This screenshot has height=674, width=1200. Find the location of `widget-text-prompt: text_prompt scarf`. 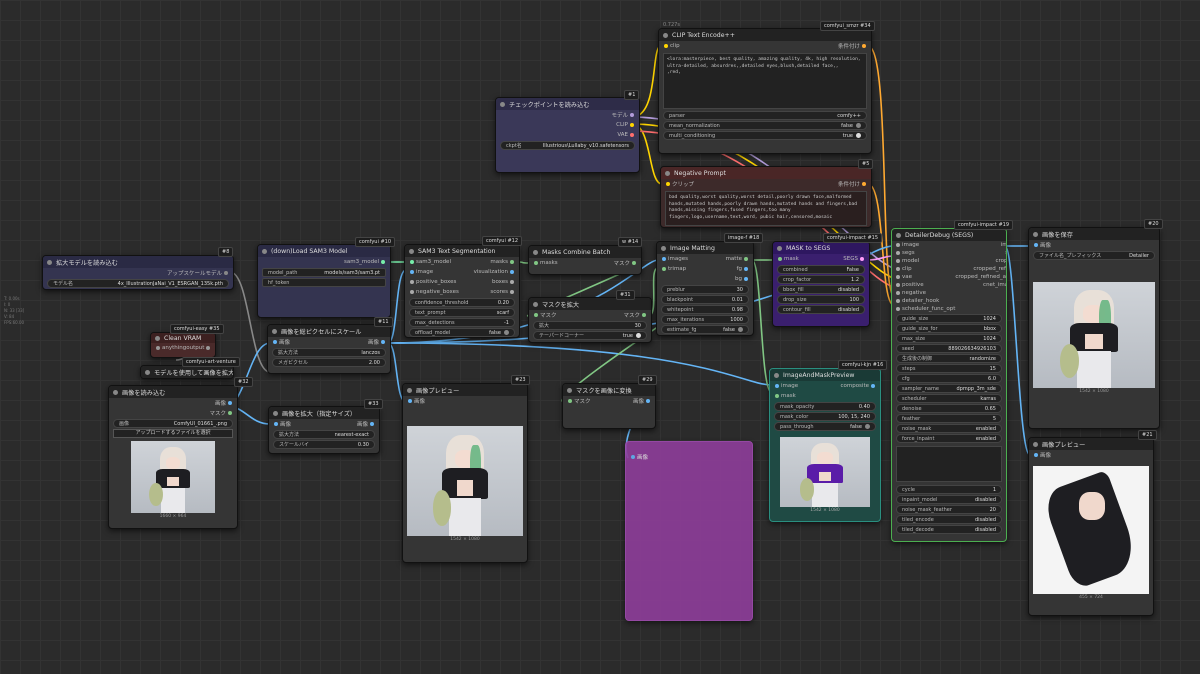

widget-text-prompt: text_prompt scarf is located at coordinates (462, 312).